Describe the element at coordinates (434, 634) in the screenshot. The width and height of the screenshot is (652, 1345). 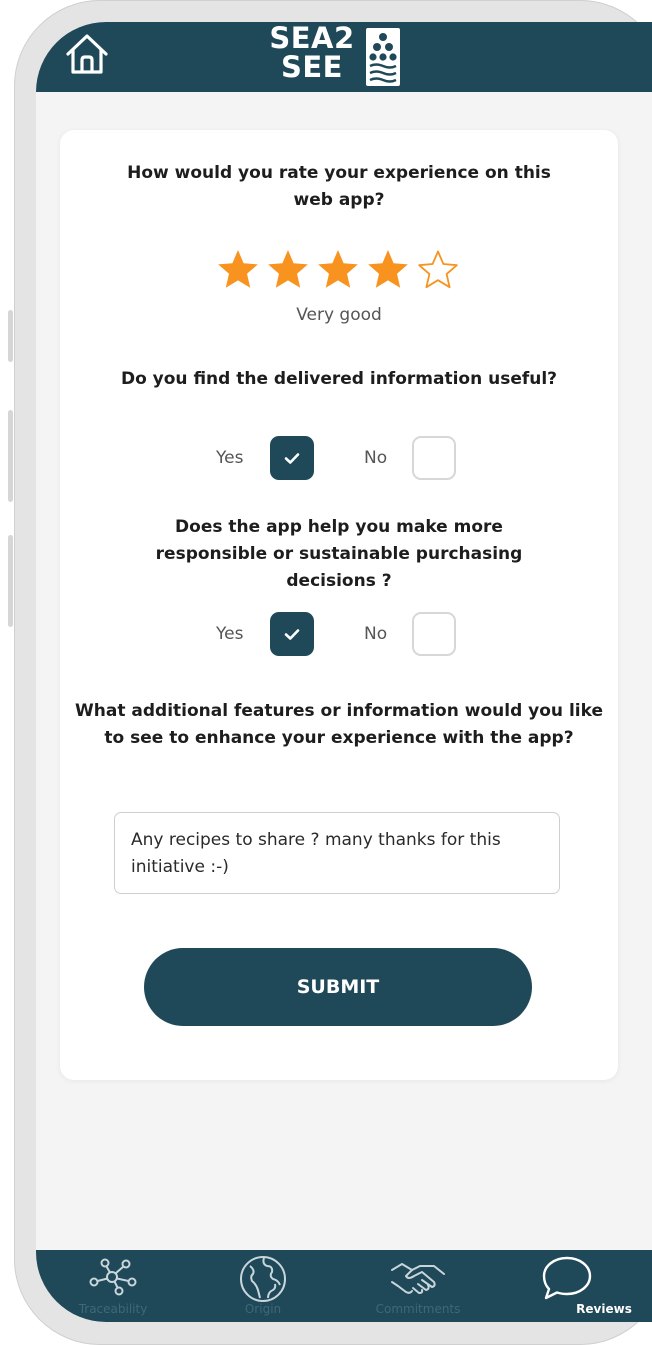
I see `q3-no-checkbox` at that location.